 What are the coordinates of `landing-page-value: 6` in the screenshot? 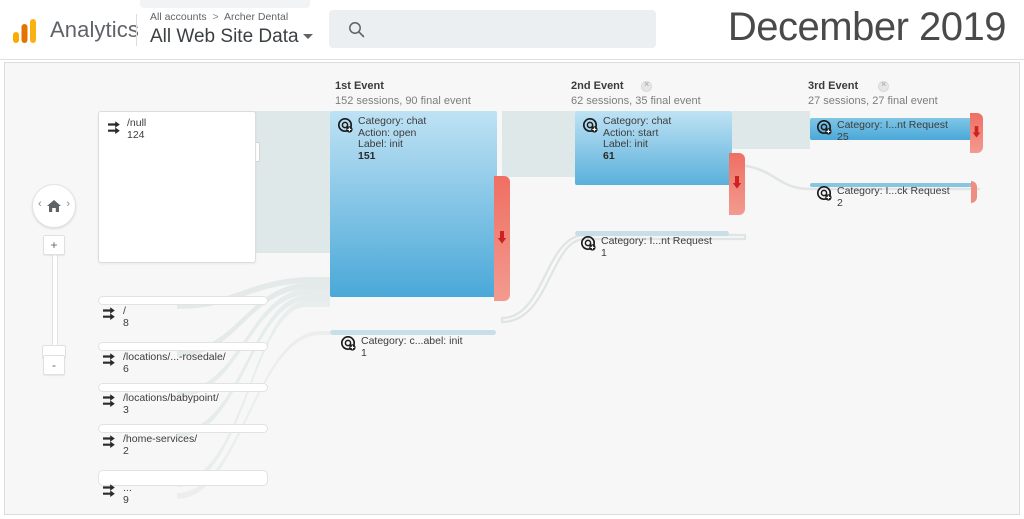 It's located at (126, 368).